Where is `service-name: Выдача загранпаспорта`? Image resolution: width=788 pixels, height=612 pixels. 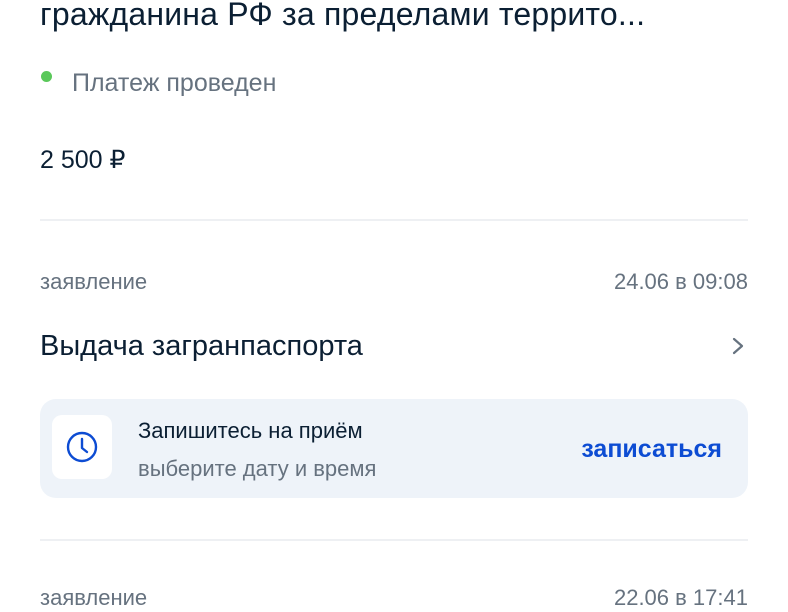 service-name: Выдача загранпаспорта is located at coordinates (201, 346).